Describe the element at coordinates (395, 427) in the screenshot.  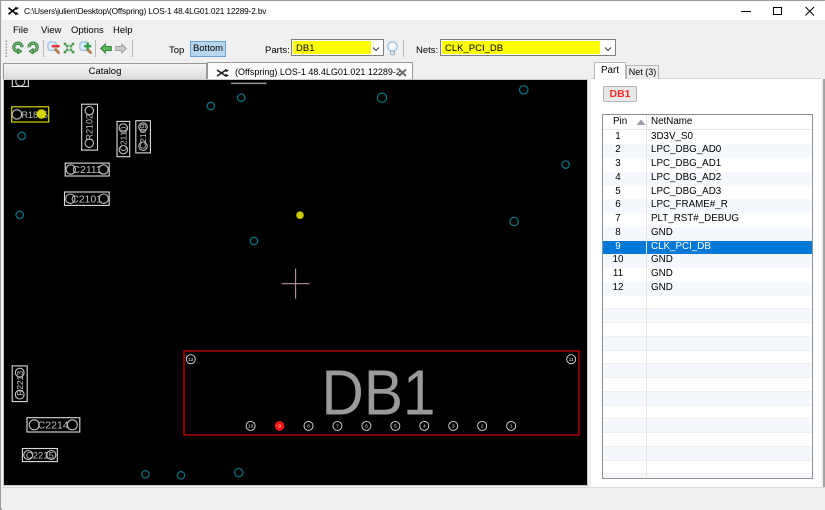
I see `svg-text: 5` at that location.